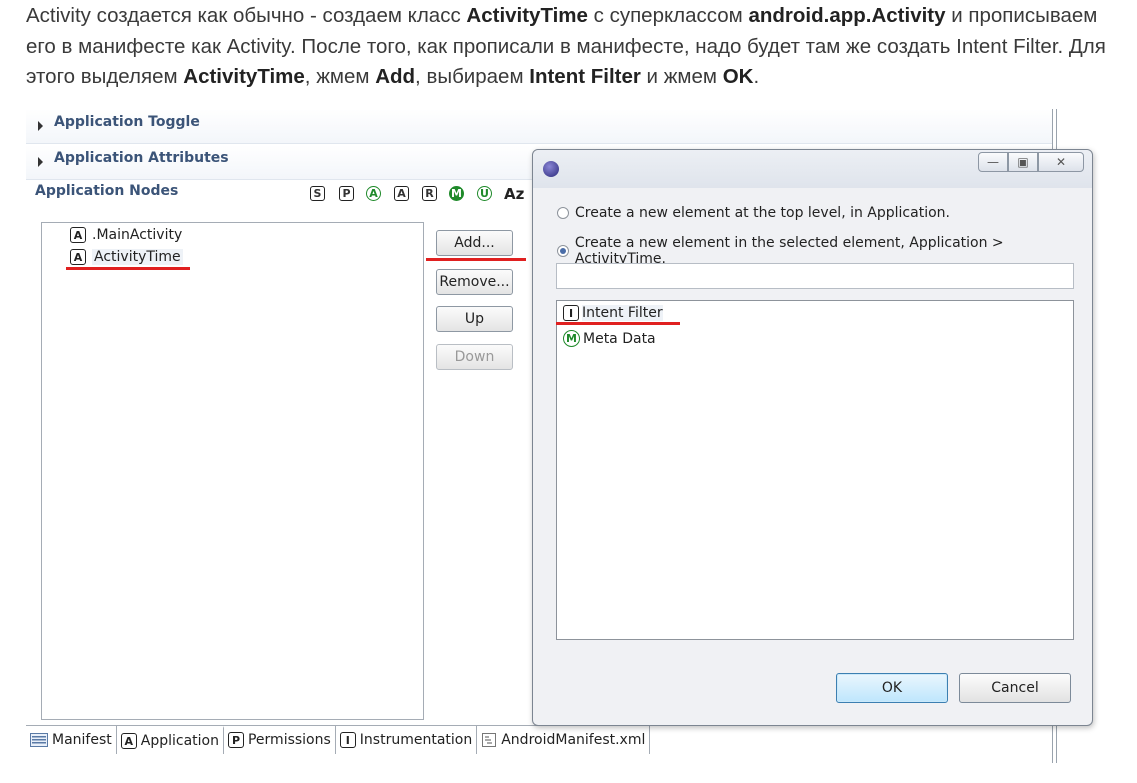  Describe the element at coordinates (622, 313) in the screenshot. I see `list-item-label: Intent Filter` at that location.